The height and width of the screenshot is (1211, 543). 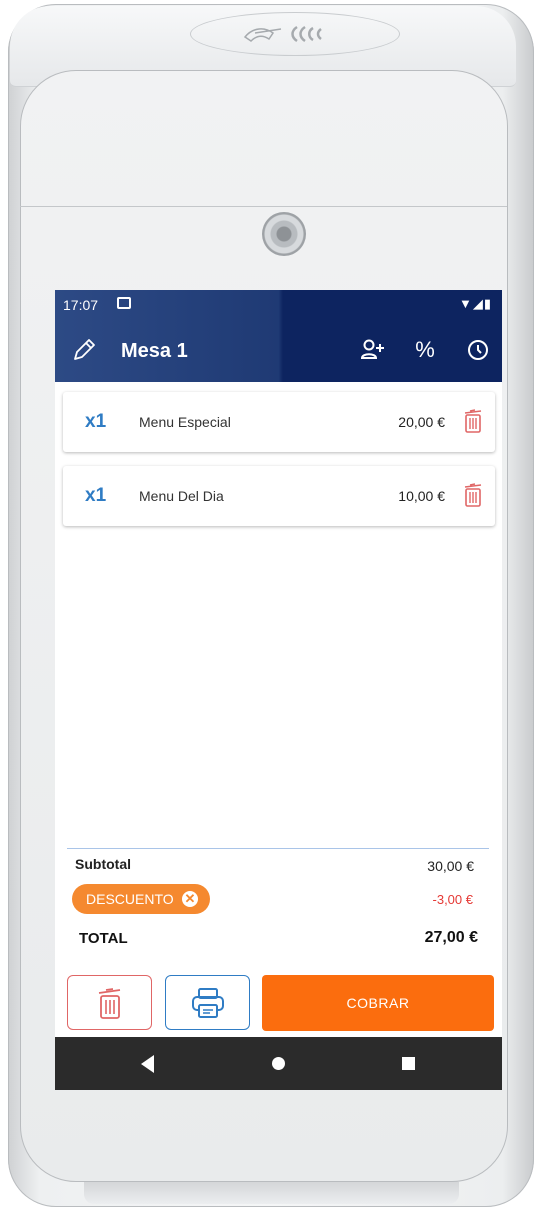 I want to click on camera-icon, so click(x=284, y=234).